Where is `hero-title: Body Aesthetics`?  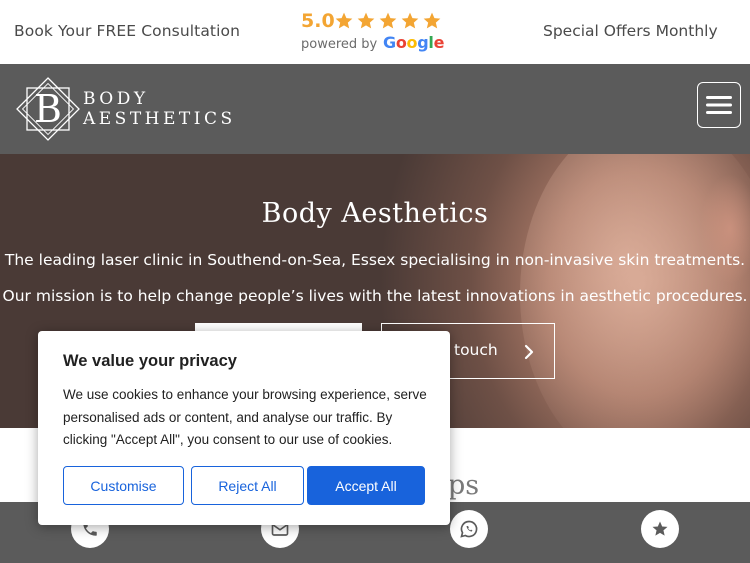
hero-title: Body Aesthetics is located at coordinates (375, 213).